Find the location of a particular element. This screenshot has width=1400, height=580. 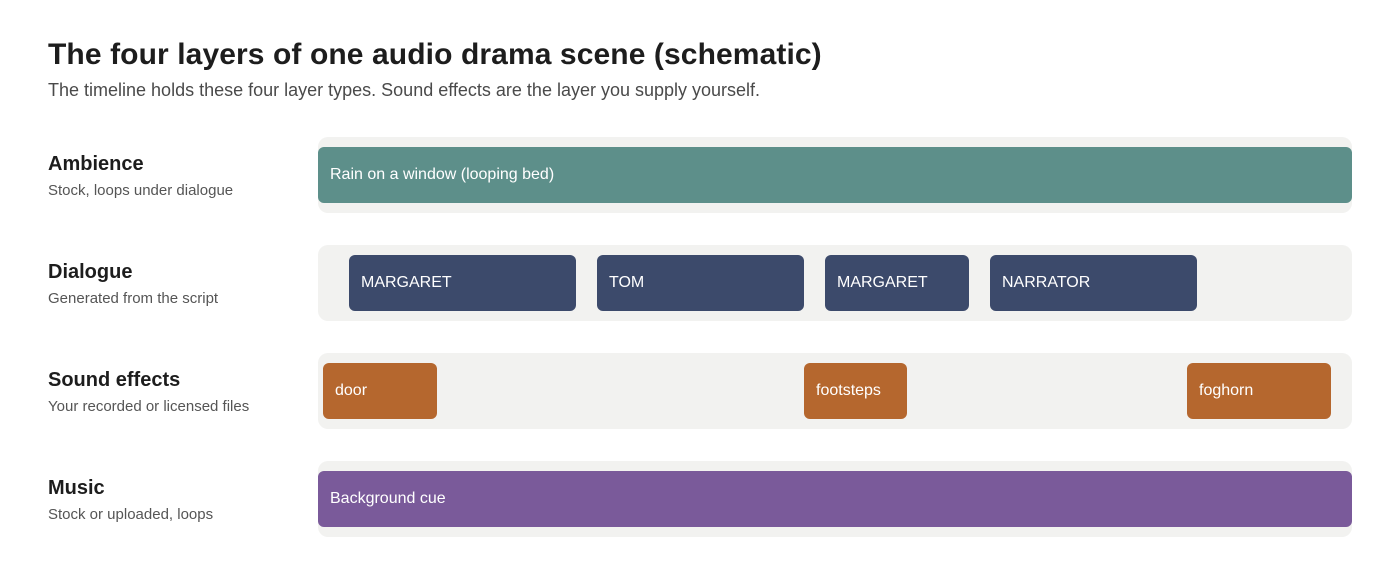

sfx-clip-footsteps: footsteps is located at coordinates (855, 391).